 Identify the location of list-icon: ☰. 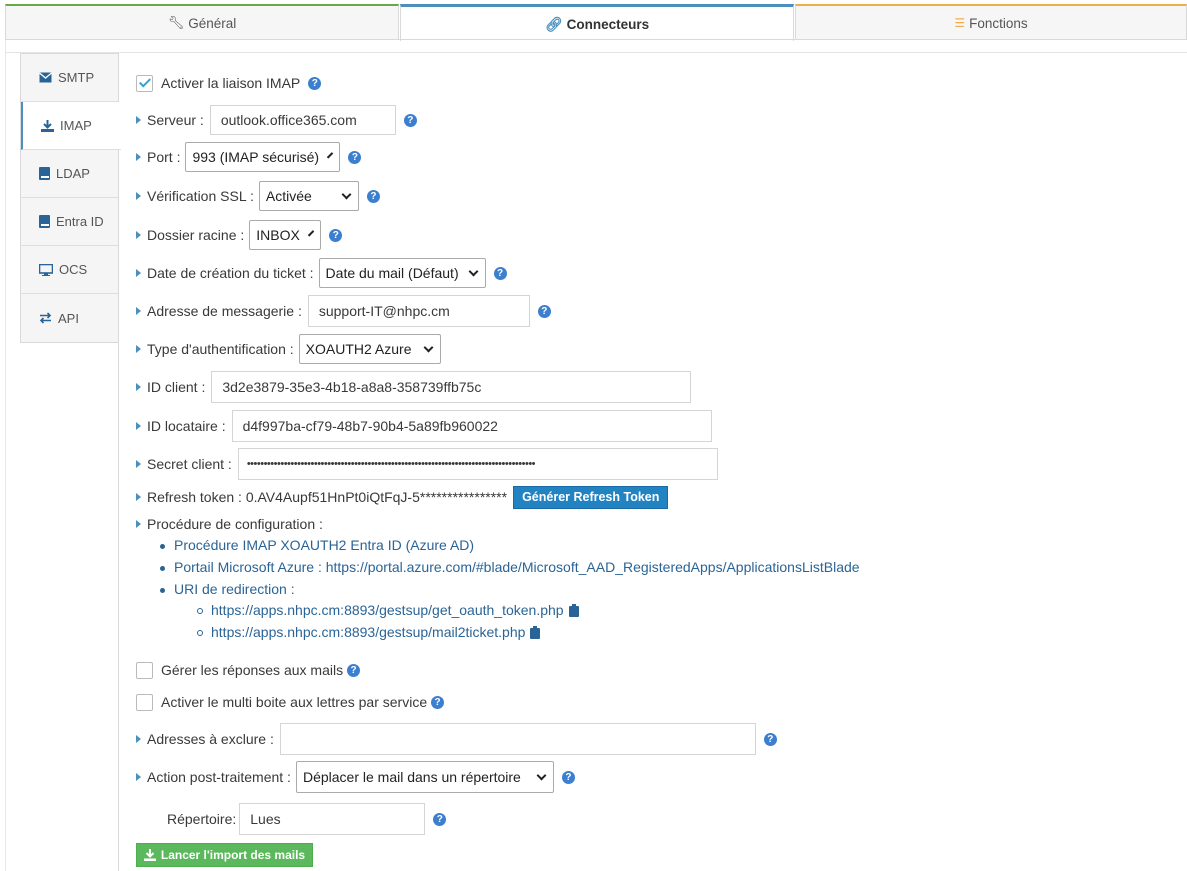
(960, 23).